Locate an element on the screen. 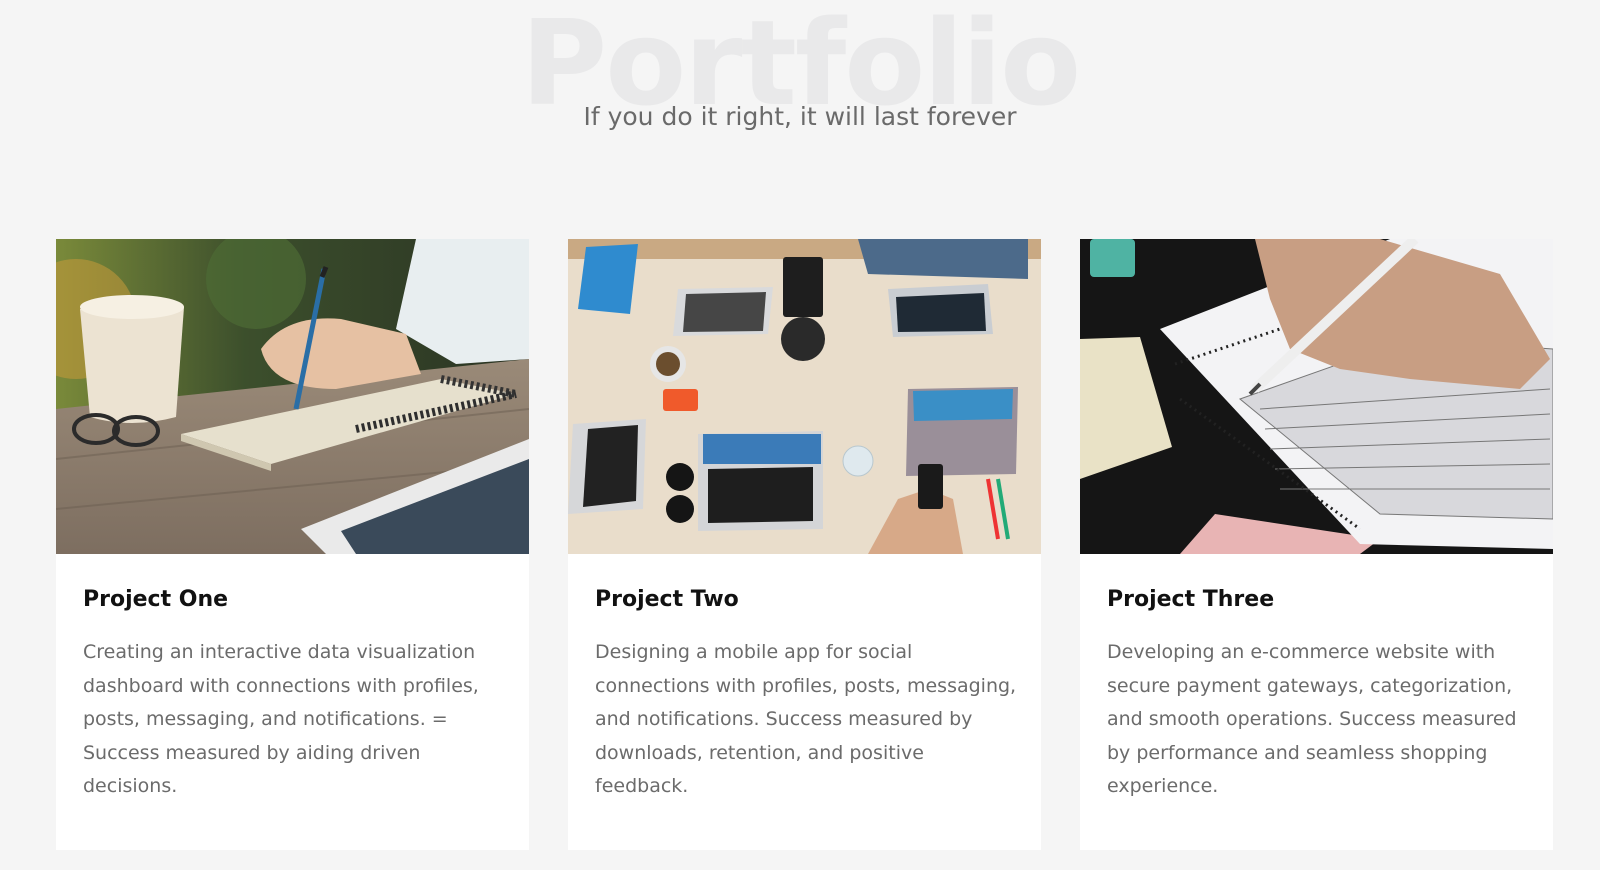 The height and width of the screenshot is (870, 1600). notebook-writing-photo is located at coordinates (292, 396).